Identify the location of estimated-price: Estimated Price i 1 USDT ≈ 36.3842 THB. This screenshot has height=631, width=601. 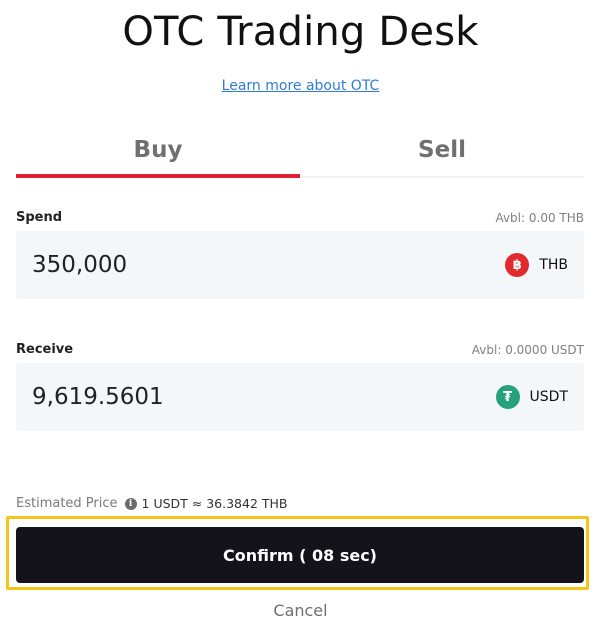
(152, 504).